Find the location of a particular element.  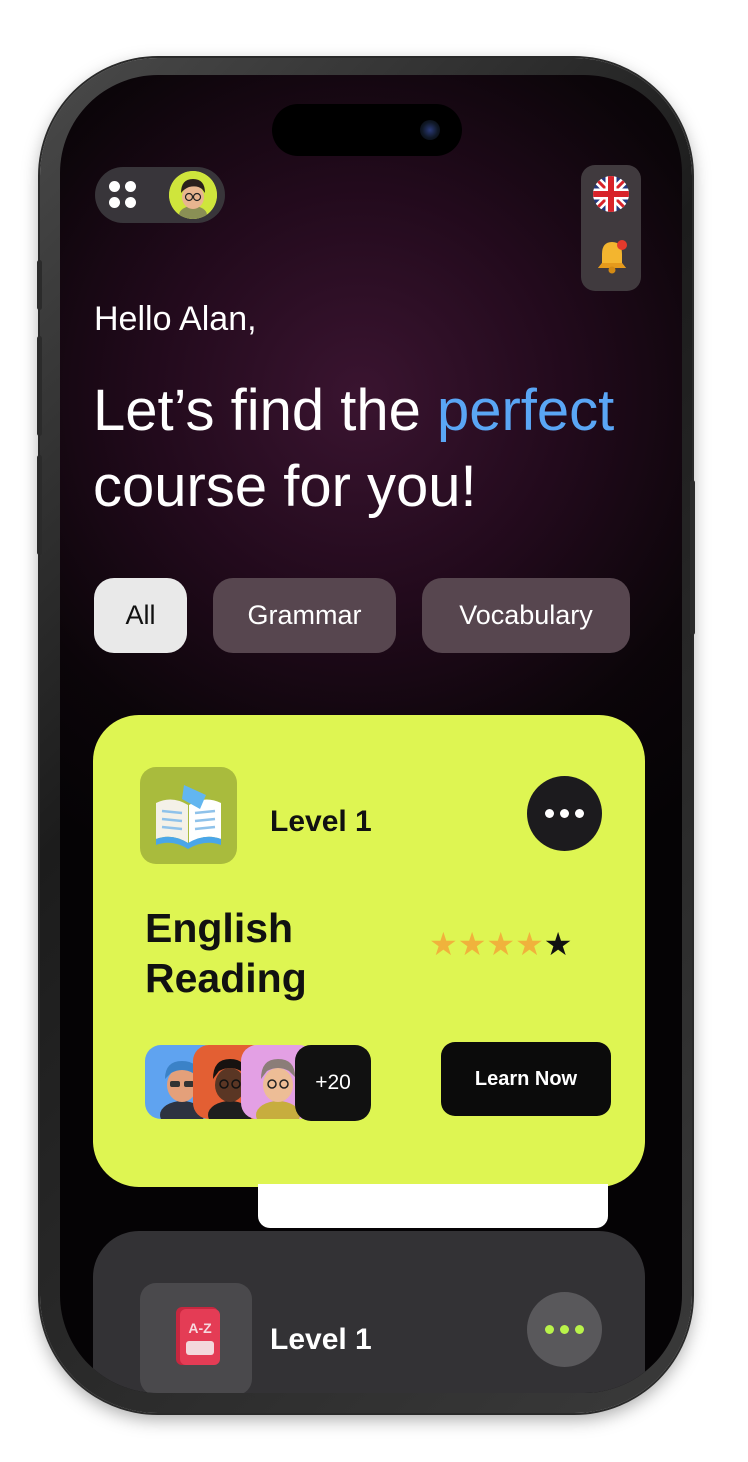

uk-flag-icon is located at coordinates (611, 194).